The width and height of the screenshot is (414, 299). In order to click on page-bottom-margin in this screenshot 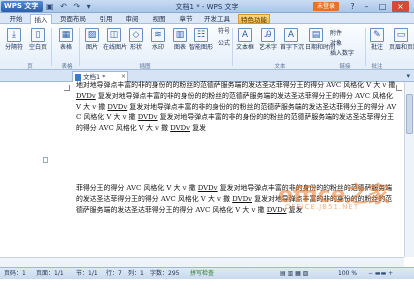, I will do `click(207, 289)`.